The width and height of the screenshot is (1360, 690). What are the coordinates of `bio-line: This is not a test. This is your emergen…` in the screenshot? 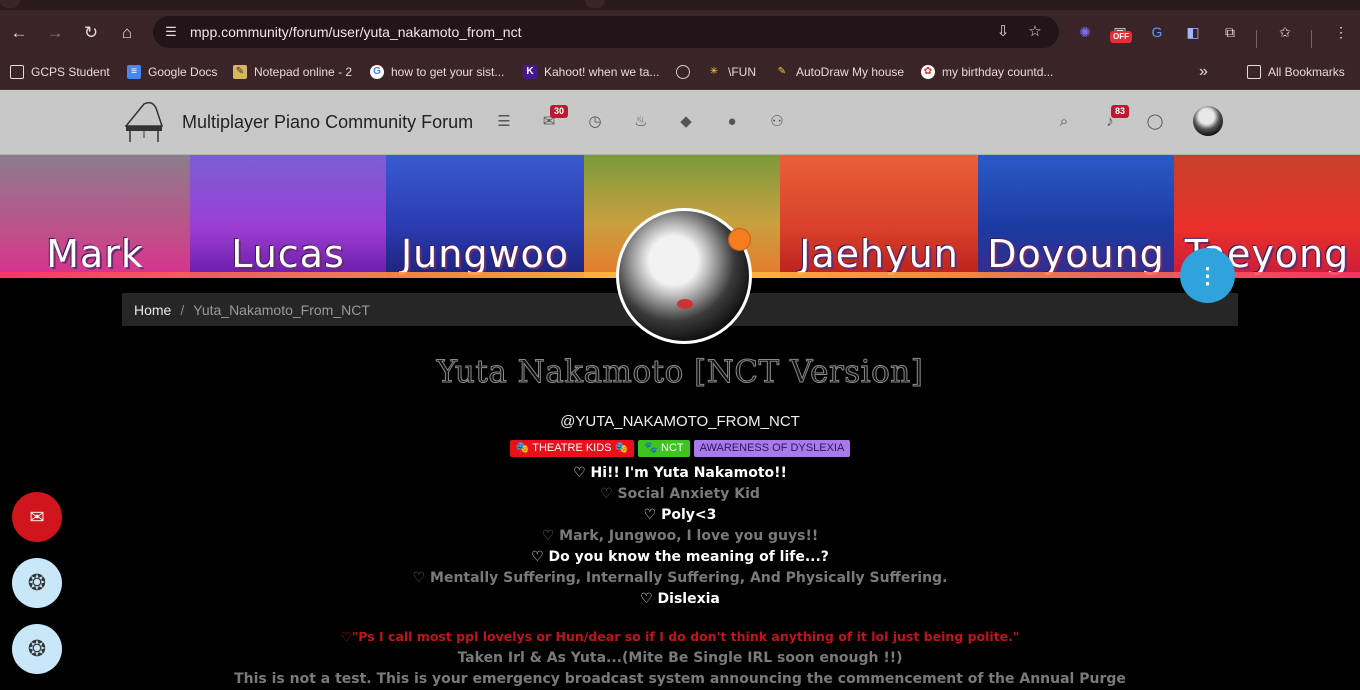 It's located at (680, 679).